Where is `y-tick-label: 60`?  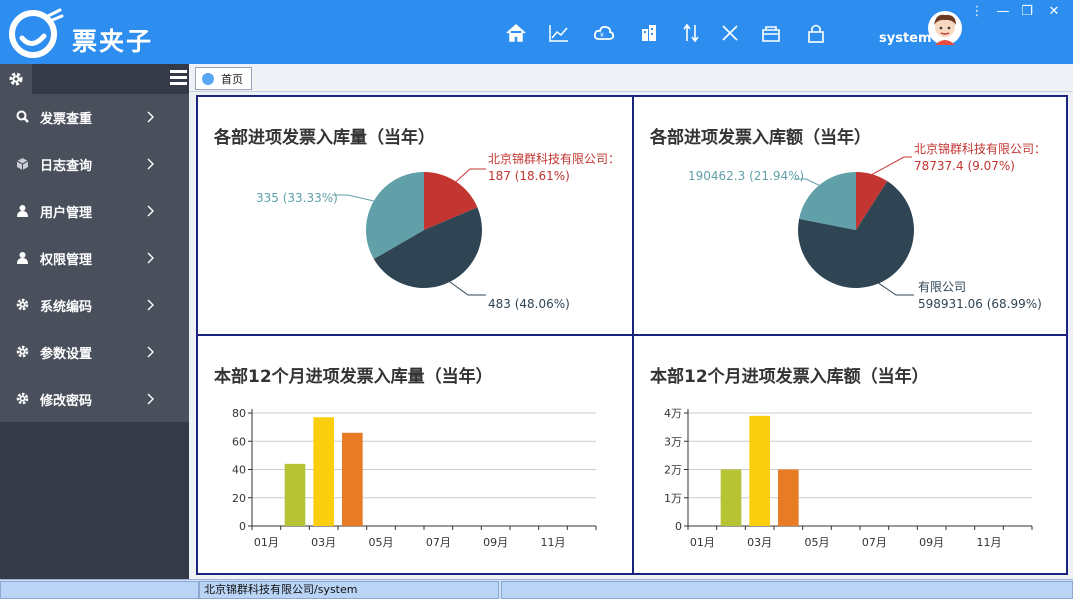
y-tick-label: 60 is located at coordinates (239, 441).